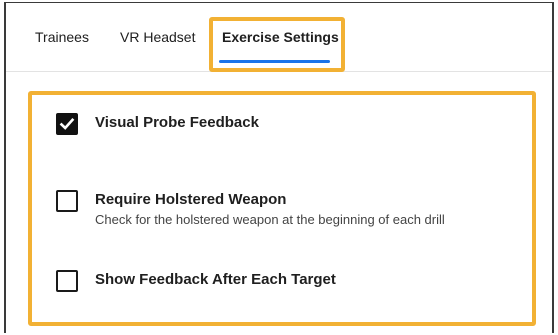  Describe the element at coordinates (277, 44) in the screenshot. I see `tab-highlight-box` at that location.